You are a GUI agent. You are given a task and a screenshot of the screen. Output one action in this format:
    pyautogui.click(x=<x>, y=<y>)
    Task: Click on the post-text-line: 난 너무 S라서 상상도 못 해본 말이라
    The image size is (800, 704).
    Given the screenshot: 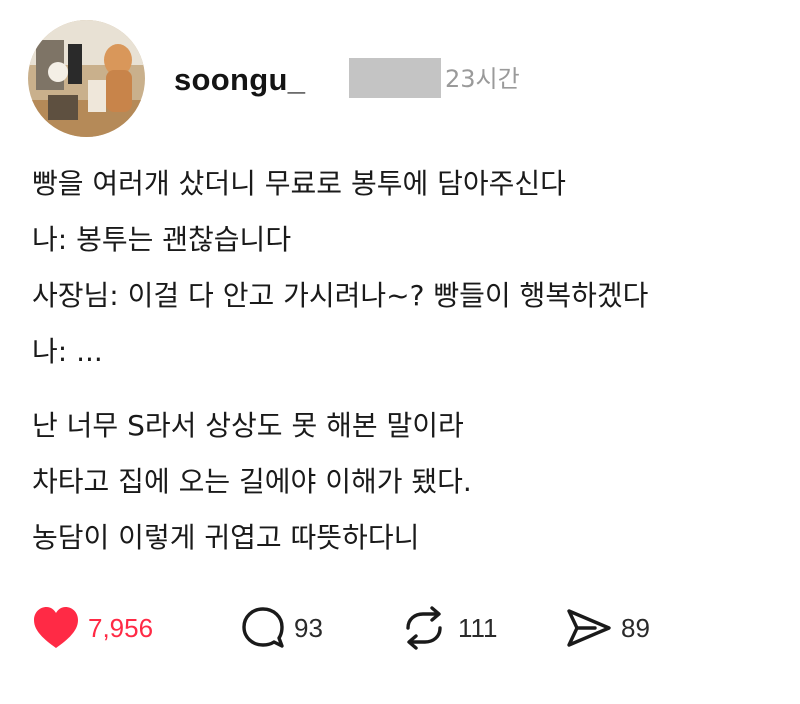 What is the action you would take?
    pyautogui.click(x=248, y=425)
    